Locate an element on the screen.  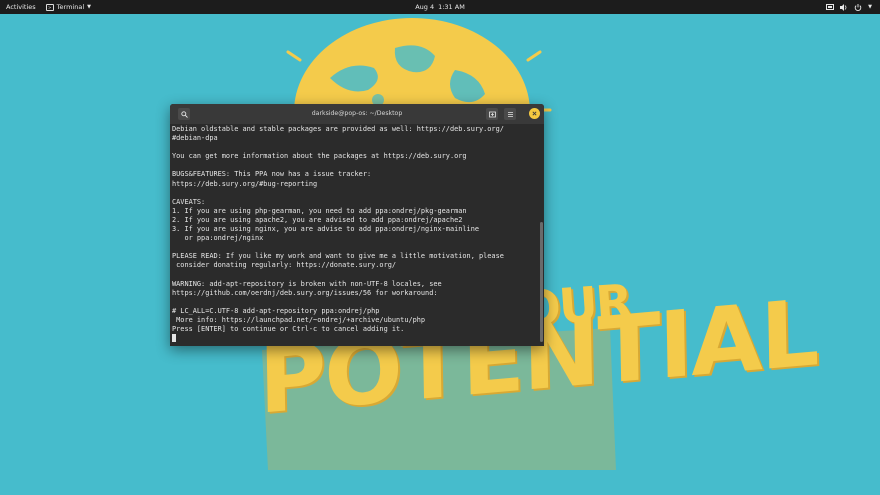
clock-date: Aug 4 is located at coordinates (425, 7).